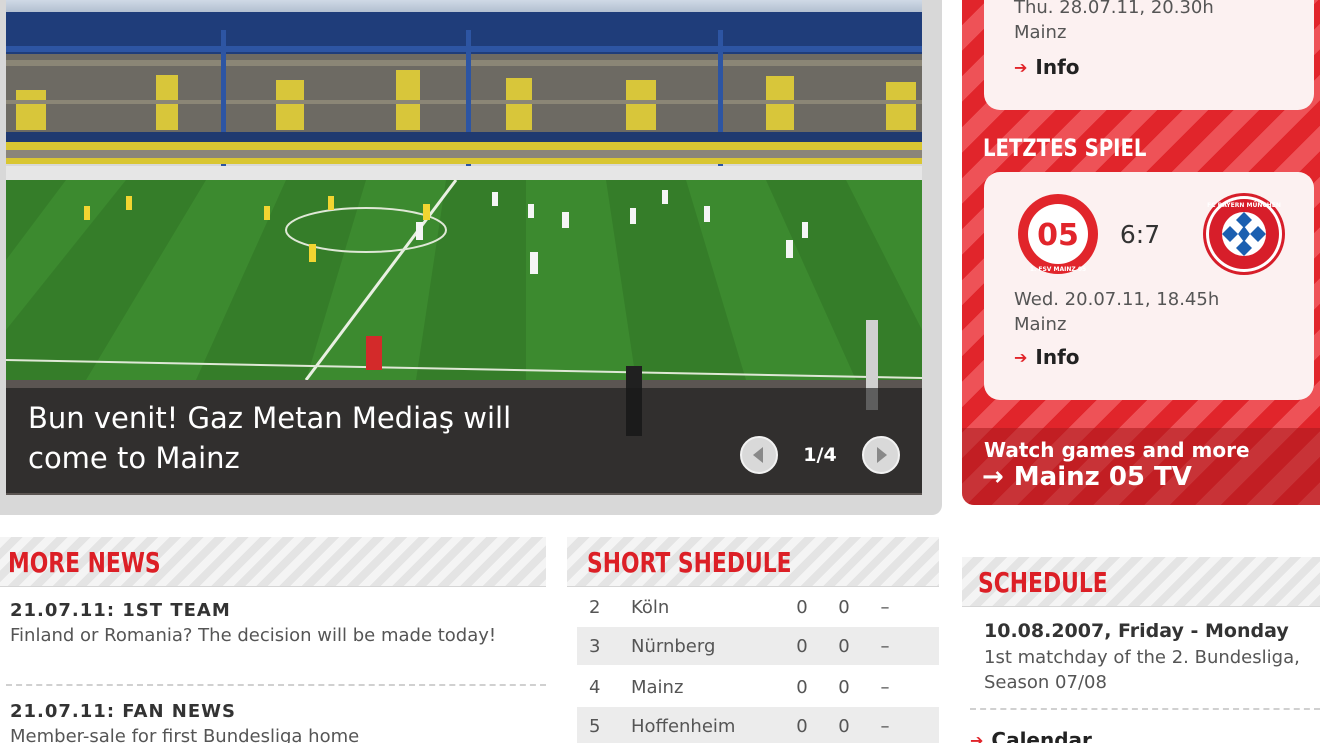 The height and width of the screenshot is (743, 1320). I want to click on last-match-heading: LETZTES SPIEL, so click(1065, 148).